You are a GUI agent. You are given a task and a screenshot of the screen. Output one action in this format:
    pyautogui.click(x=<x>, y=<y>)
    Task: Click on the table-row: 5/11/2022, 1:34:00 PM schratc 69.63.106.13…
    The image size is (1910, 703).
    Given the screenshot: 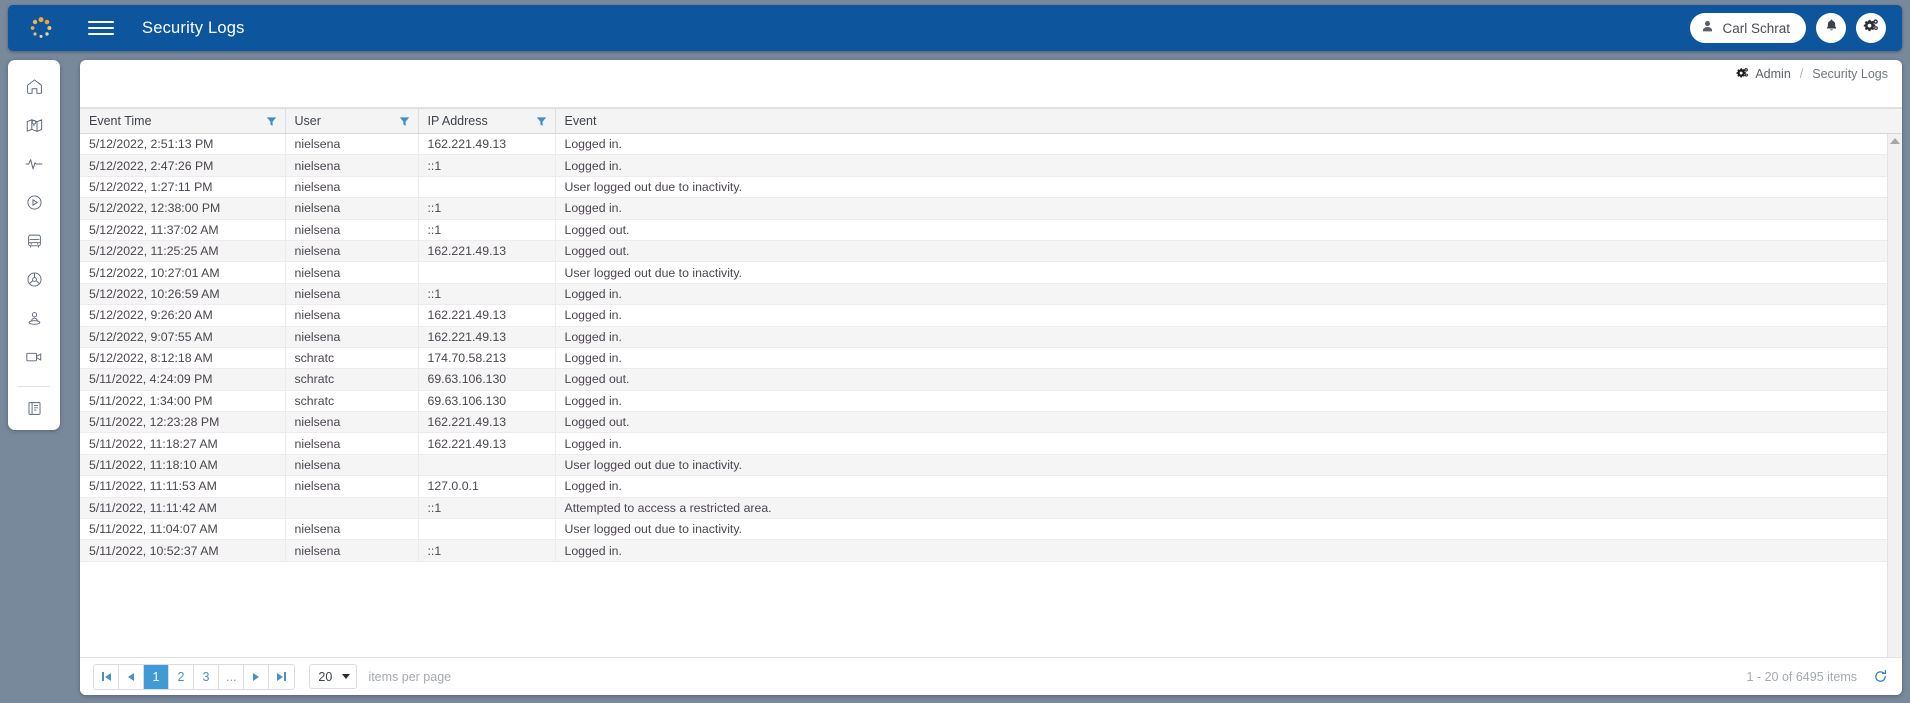 What is the action you would take?
    pyautogui.click(x=991, y=401)
    